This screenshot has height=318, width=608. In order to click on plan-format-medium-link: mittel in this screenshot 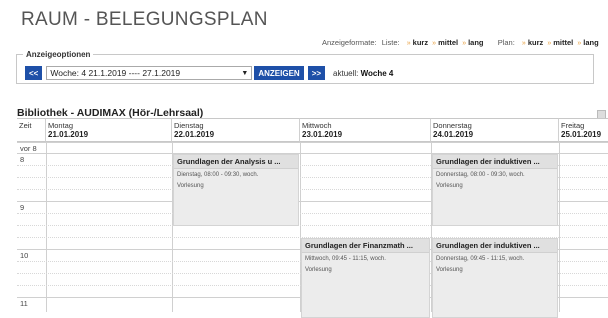, I will do `click(563, 42)`.